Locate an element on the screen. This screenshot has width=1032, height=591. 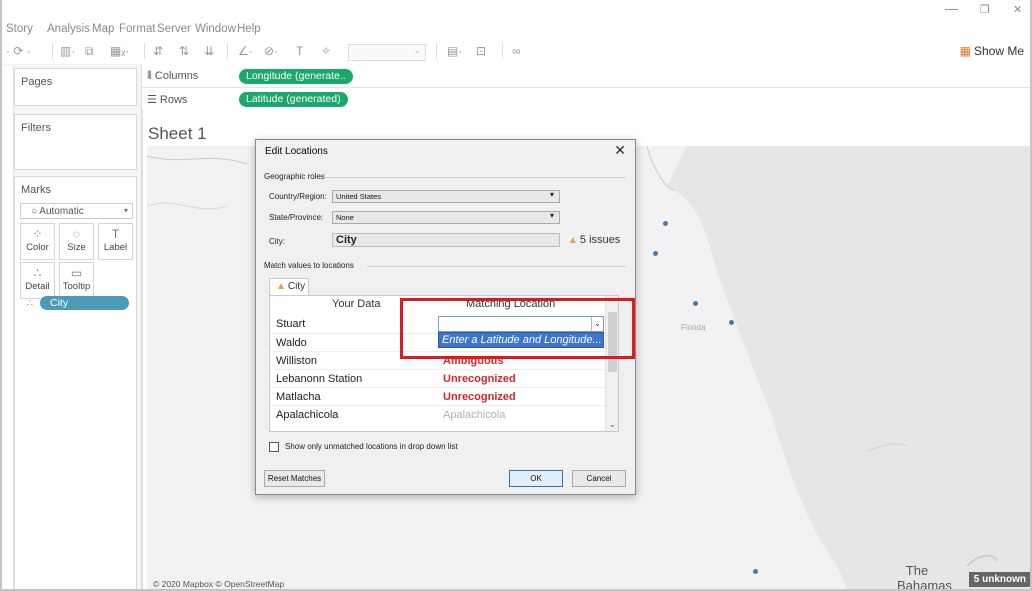
highlight-box is located at coordinates (517, 328).